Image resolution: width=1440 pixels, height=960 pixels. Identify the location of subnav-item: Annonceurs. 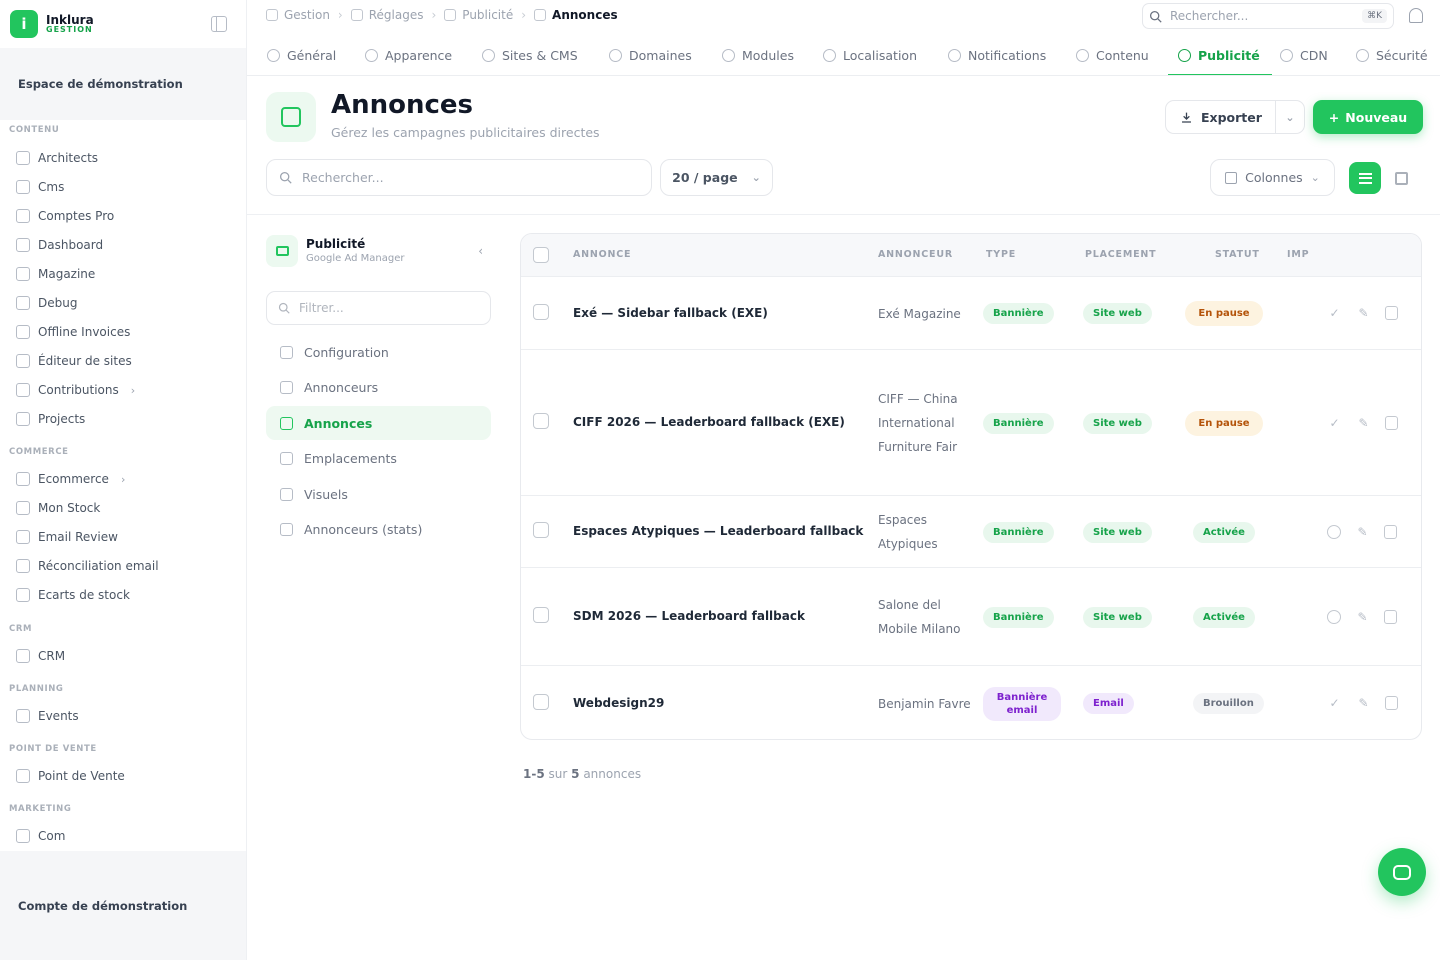
(378, 388).